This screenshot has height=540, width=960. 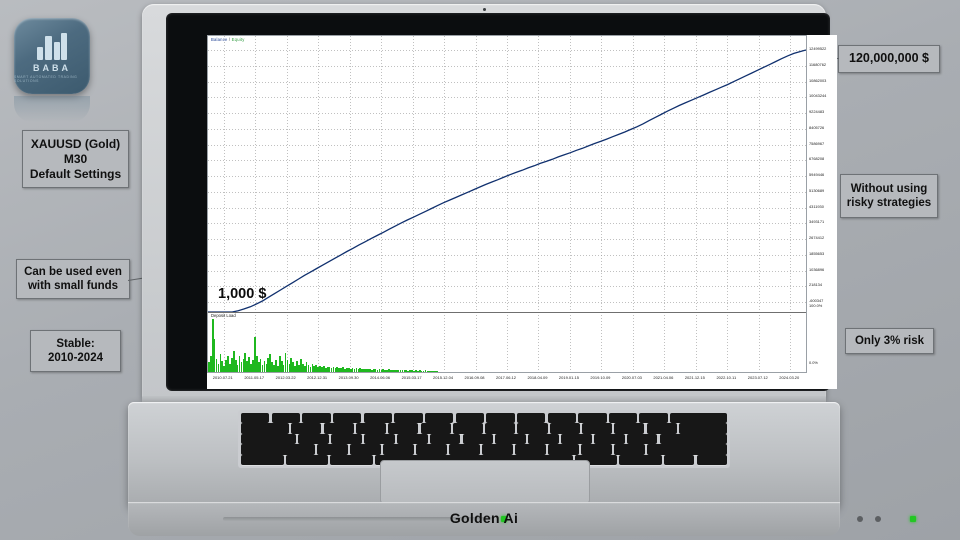 What do you see at coordinates (474, 377) in the screenshot?
I see `x-tick-label: 2016.09.08` at bounding box center [474, 377].